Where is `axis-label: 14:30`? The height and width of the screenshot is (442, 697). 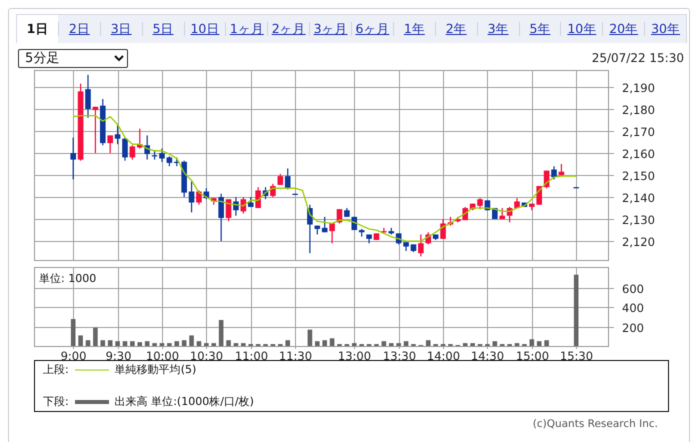 axis-label: 14:30 is located at coordinates (487, 354).